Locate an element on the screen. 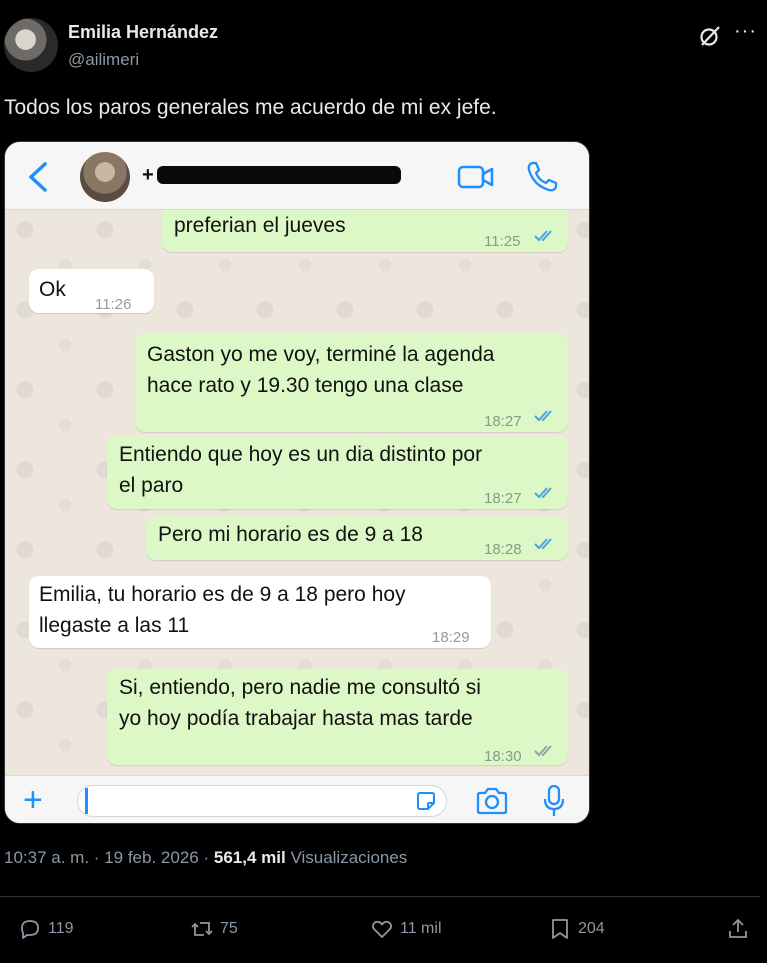 Image resolution: width=767 pixels, height=963 pixels. delivered-ticks-icon is located at coordinates (543, 751).